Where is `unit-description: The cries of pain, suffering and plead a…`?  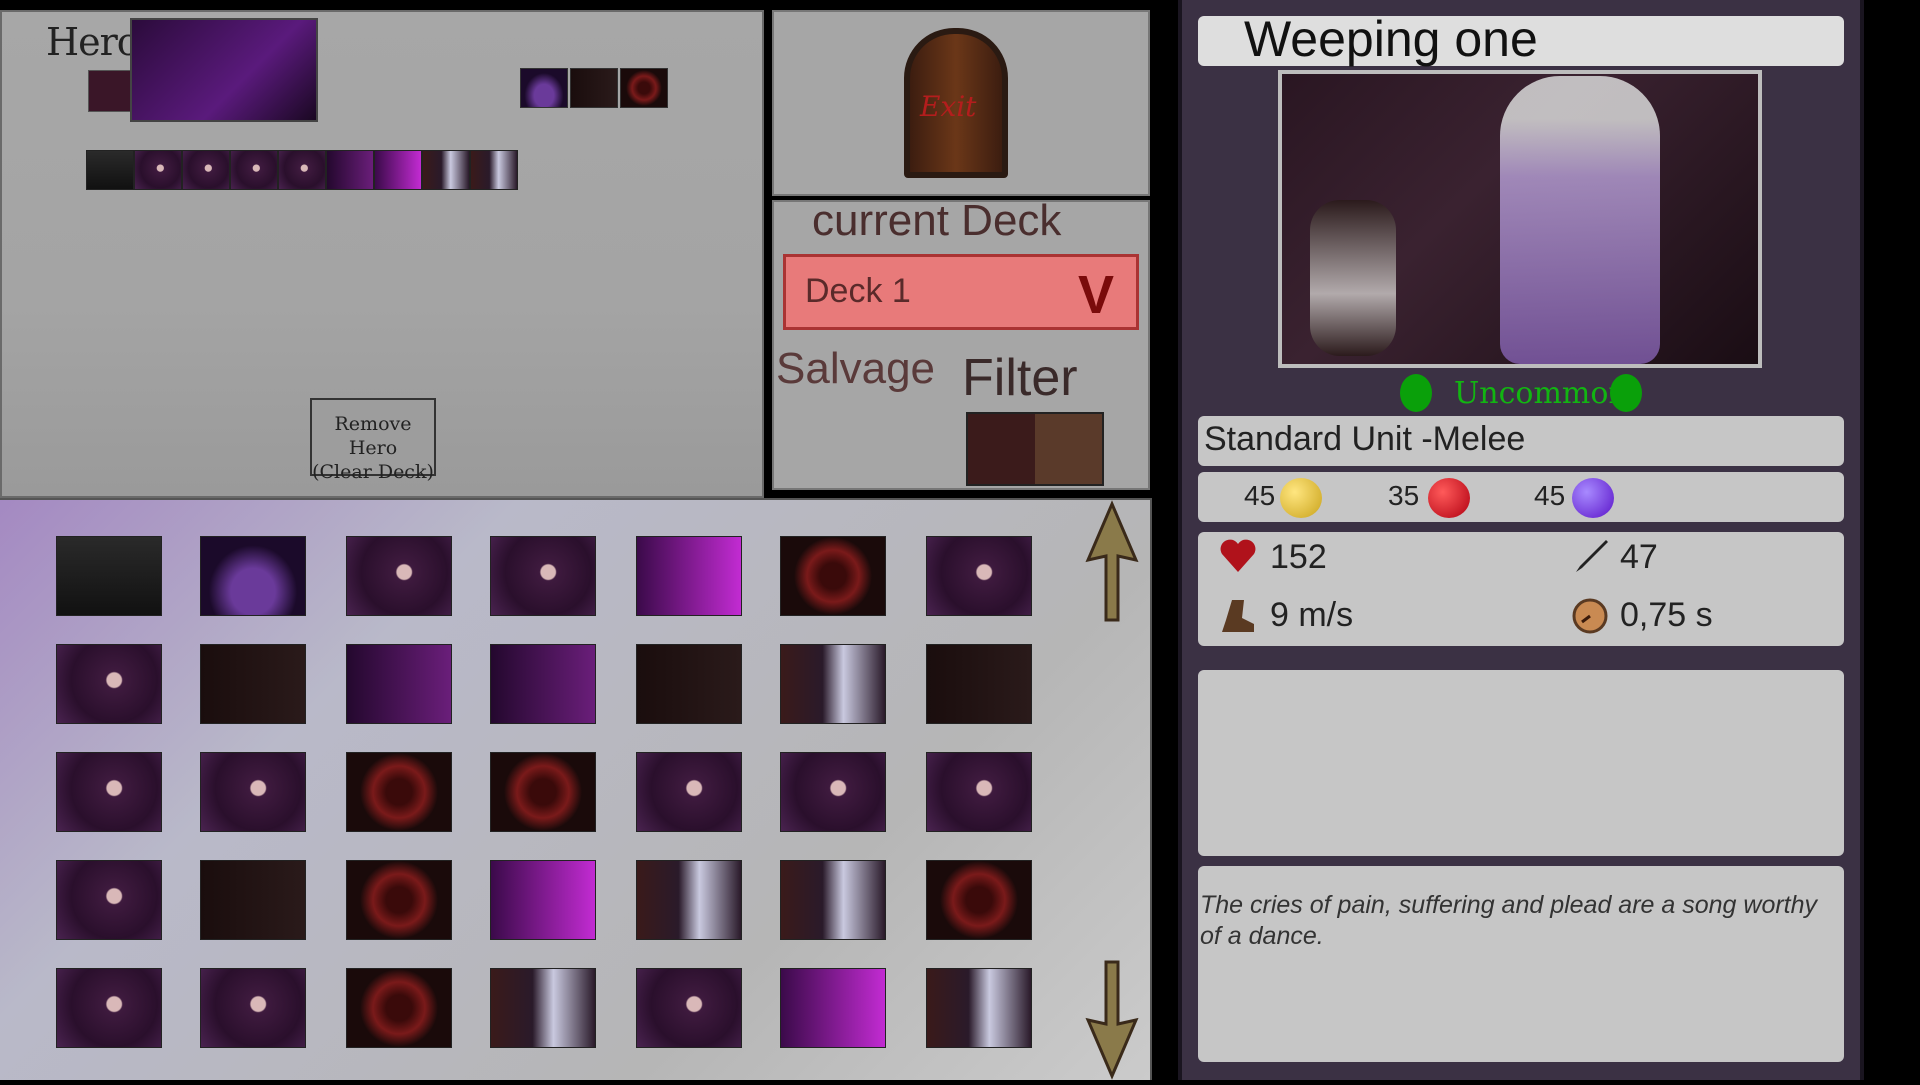
unit-description: The cries of pain, suffering and plead a… is located at coordinates (1509, 920).